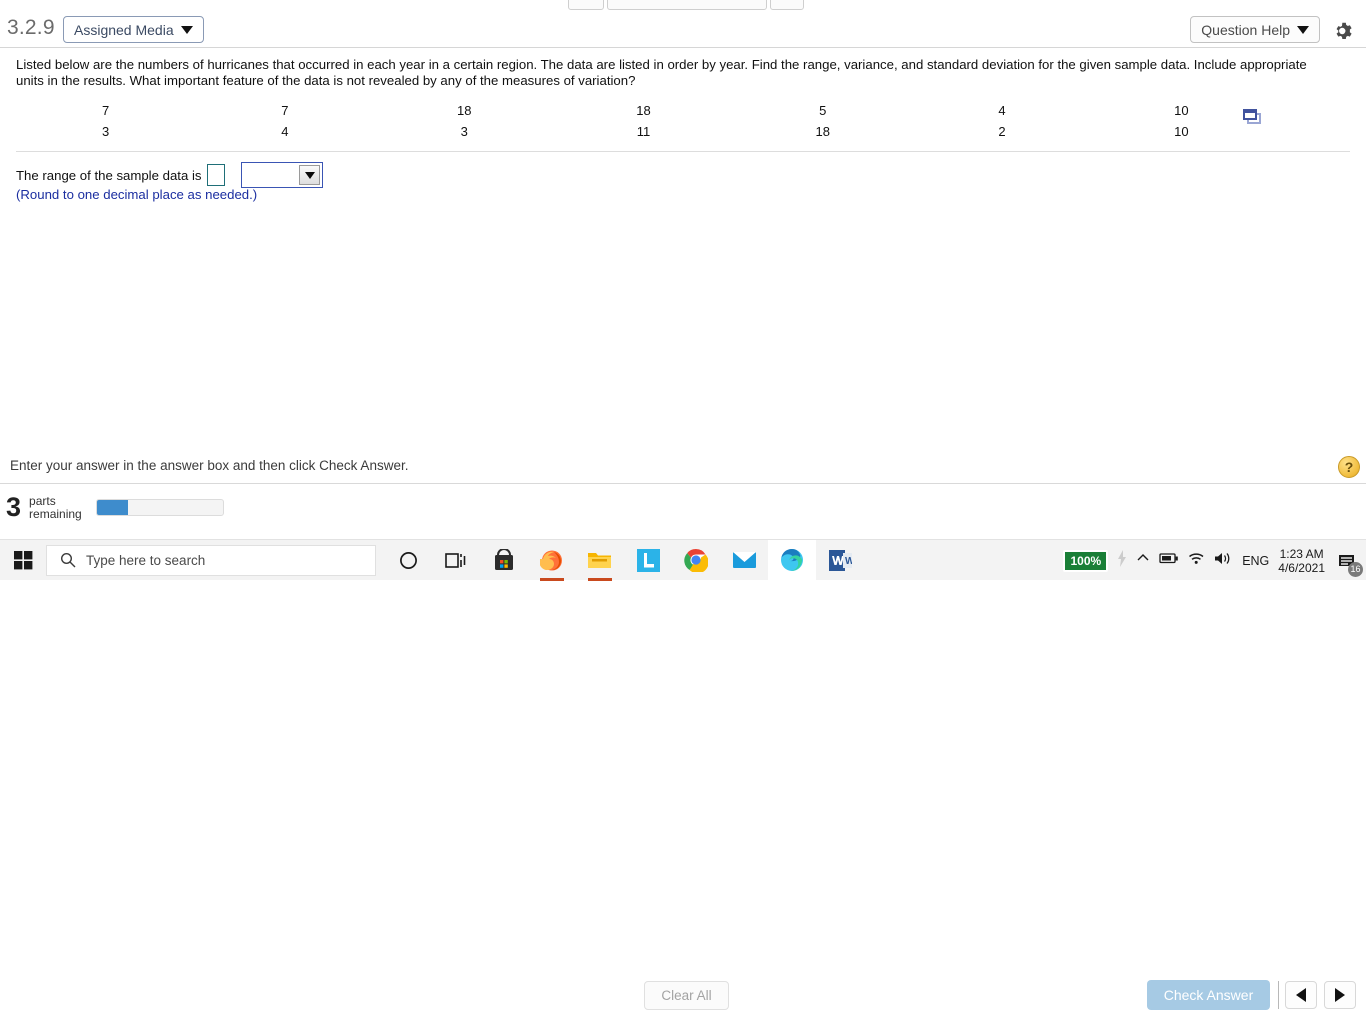 The height and width of the screenshot is (1010, 1366). Describe the element at coordinates (1143, 560) in the screenshot. I see `show-hidden-icons-icon` at that location.